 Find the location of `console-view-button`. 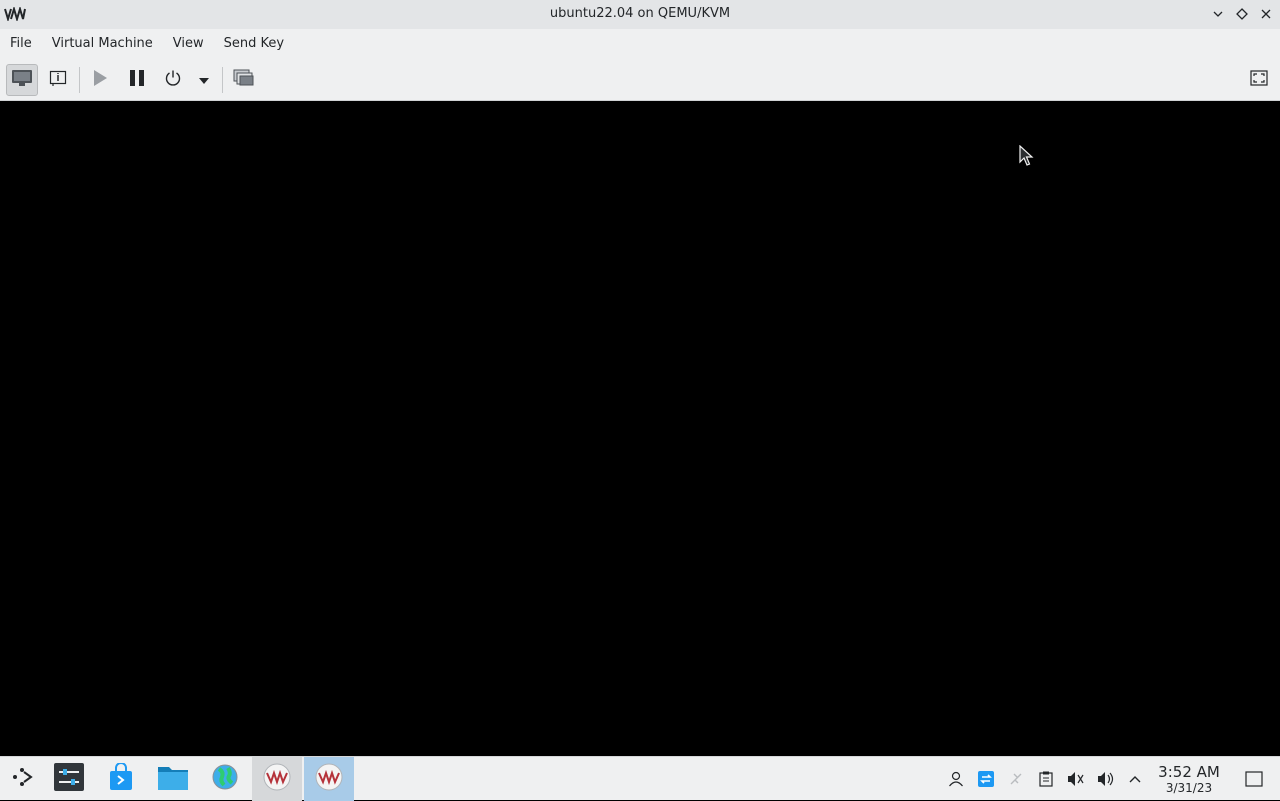

console-view-button is located at coordinates (22, 80).